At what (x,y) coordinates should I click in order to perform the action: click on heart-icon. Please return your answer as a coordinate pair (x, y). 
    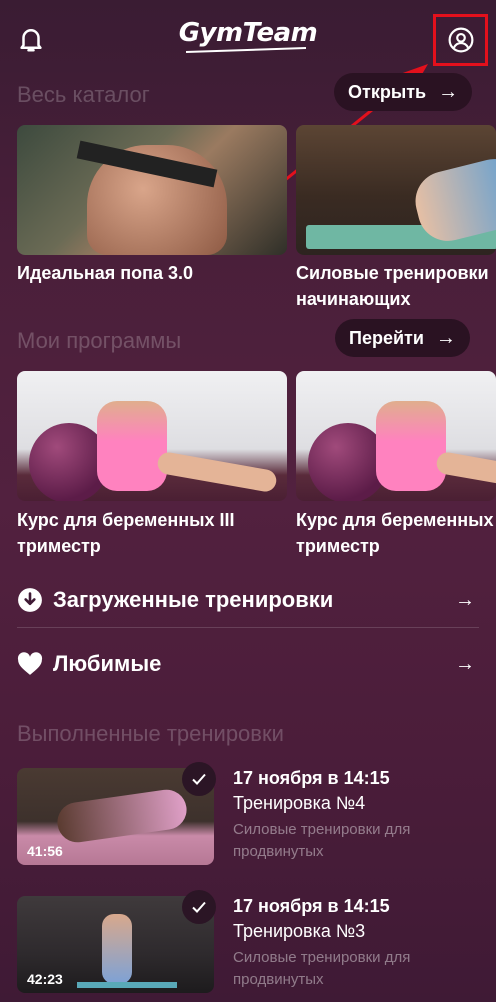
    Looking at the image, I should click on (30, 663).